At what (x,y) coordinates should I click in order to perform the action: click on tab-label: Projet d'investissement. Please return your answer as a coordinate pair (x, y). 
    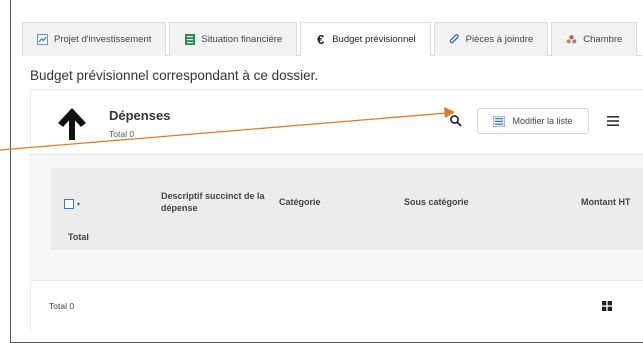
    Looking at the image, I should click on (103, 39).